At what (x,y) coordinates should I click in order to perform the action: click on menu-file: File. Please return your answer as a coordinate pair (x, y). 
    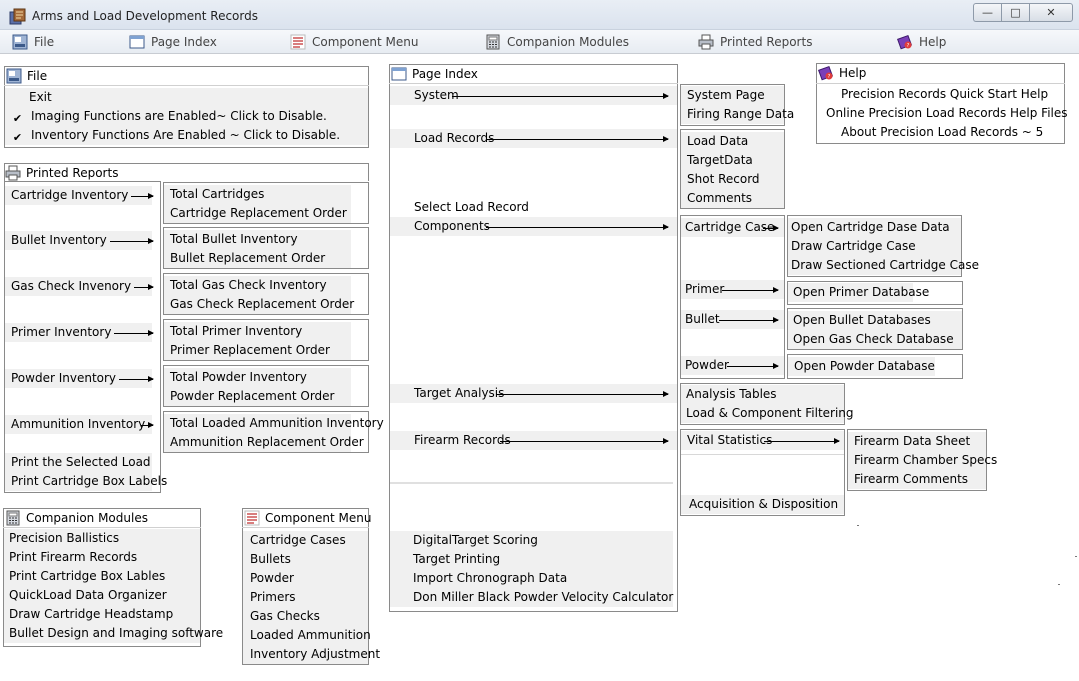
    Looking at the image, I should click on (33, 42).